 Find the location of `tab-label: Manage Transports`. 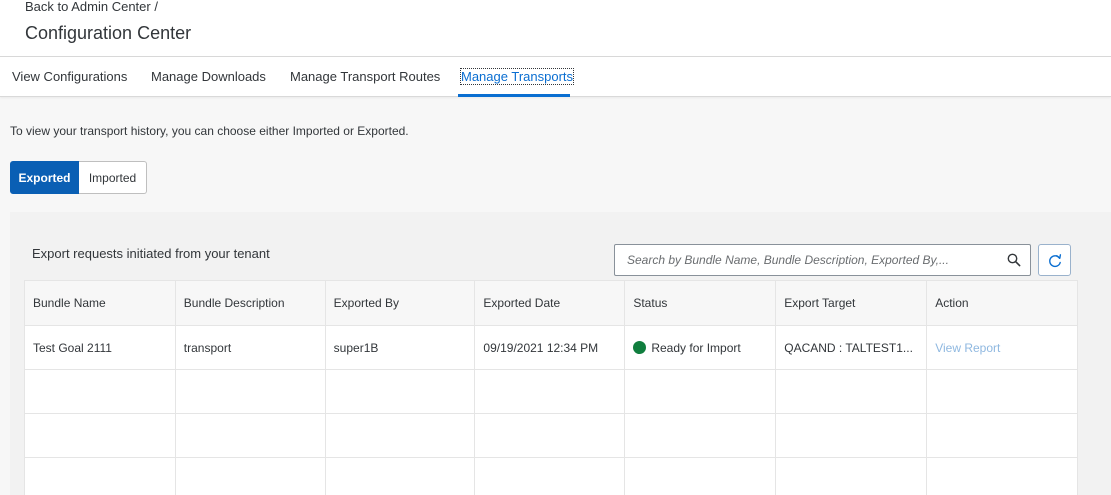

tab-label: Manage Transports is located at coordinates (517, 76).